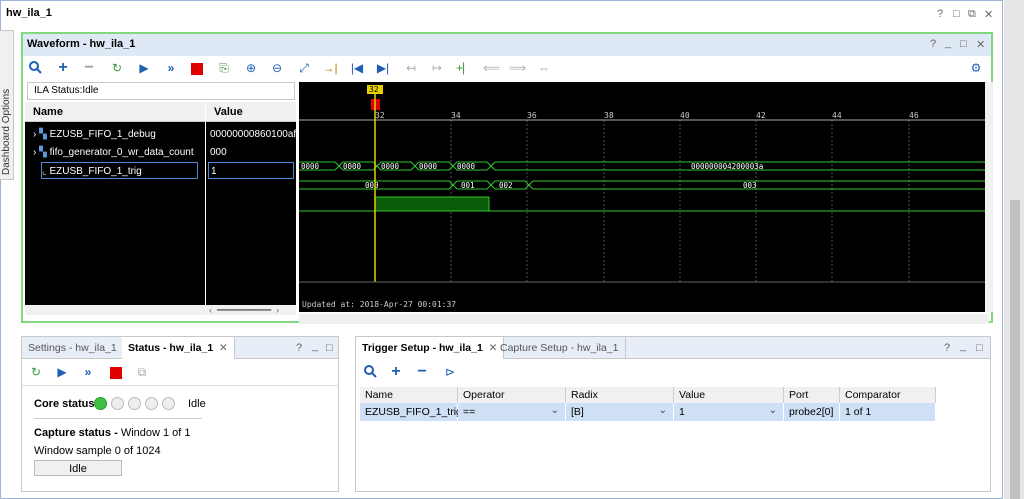  Describe the element at coordinates (277, 68) in the screenshot. I see `zoom-out-icon: ⊖` at that location.